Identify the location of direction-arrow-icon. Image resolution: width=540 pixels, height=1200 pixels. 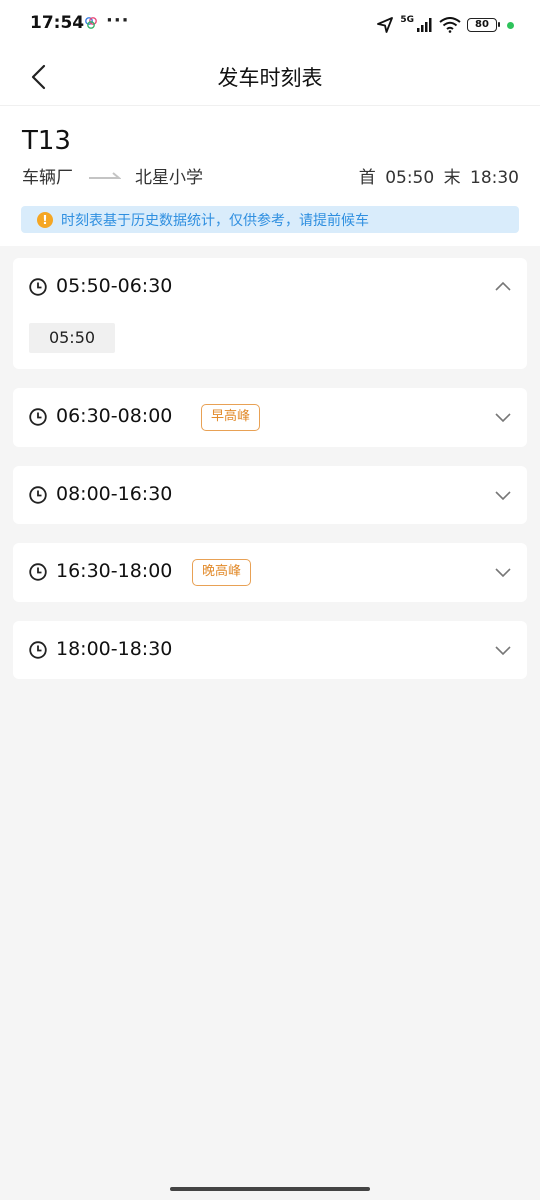
(105, 175).